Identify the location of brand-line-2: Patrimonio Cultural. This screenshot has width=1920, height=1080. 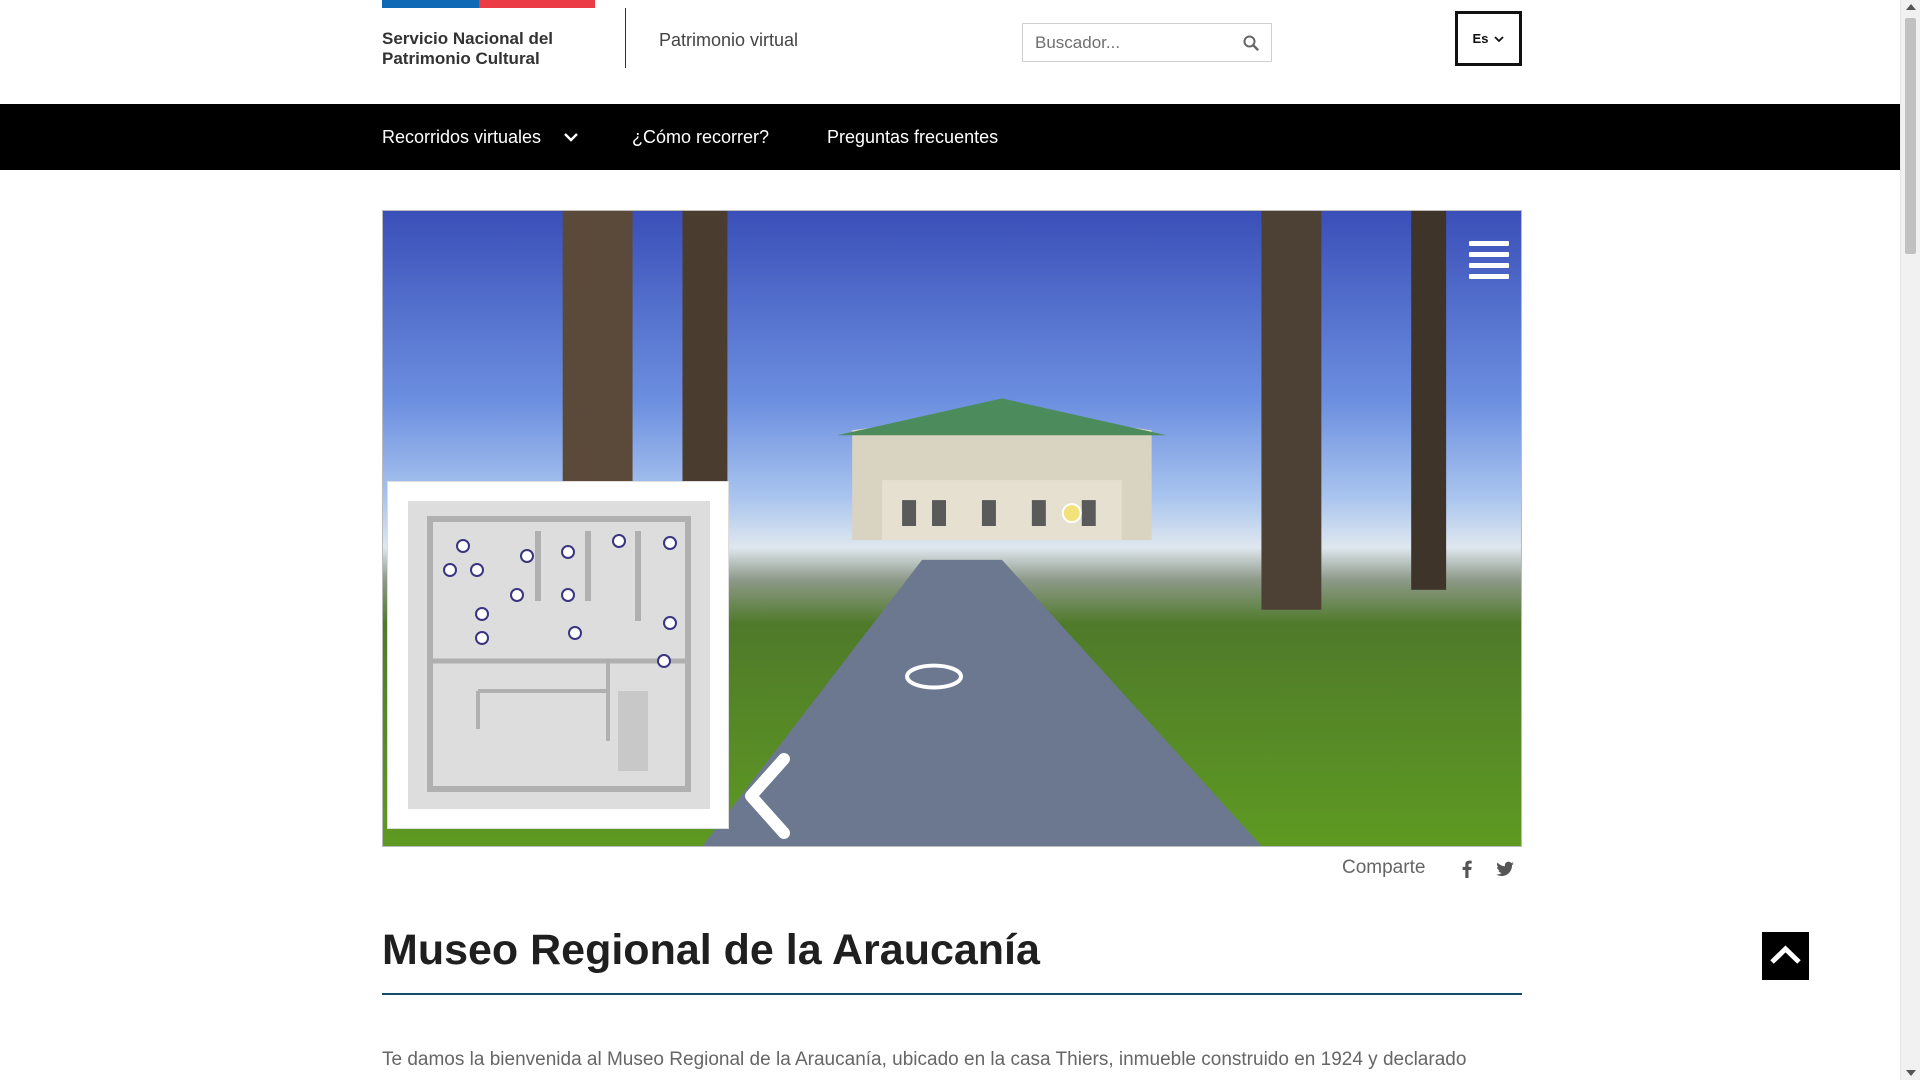
(461, 58).